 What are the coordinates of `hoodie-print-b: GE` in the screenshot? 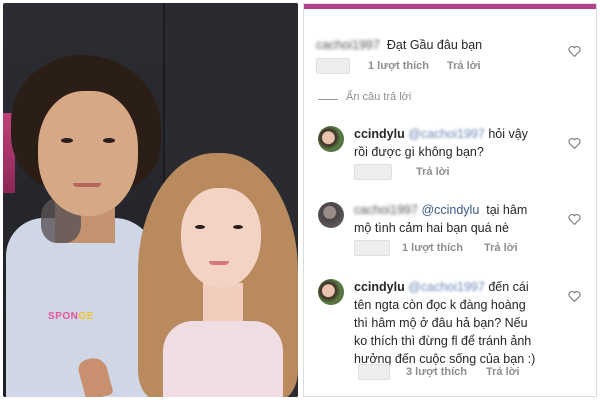 It's located at (86, 316).